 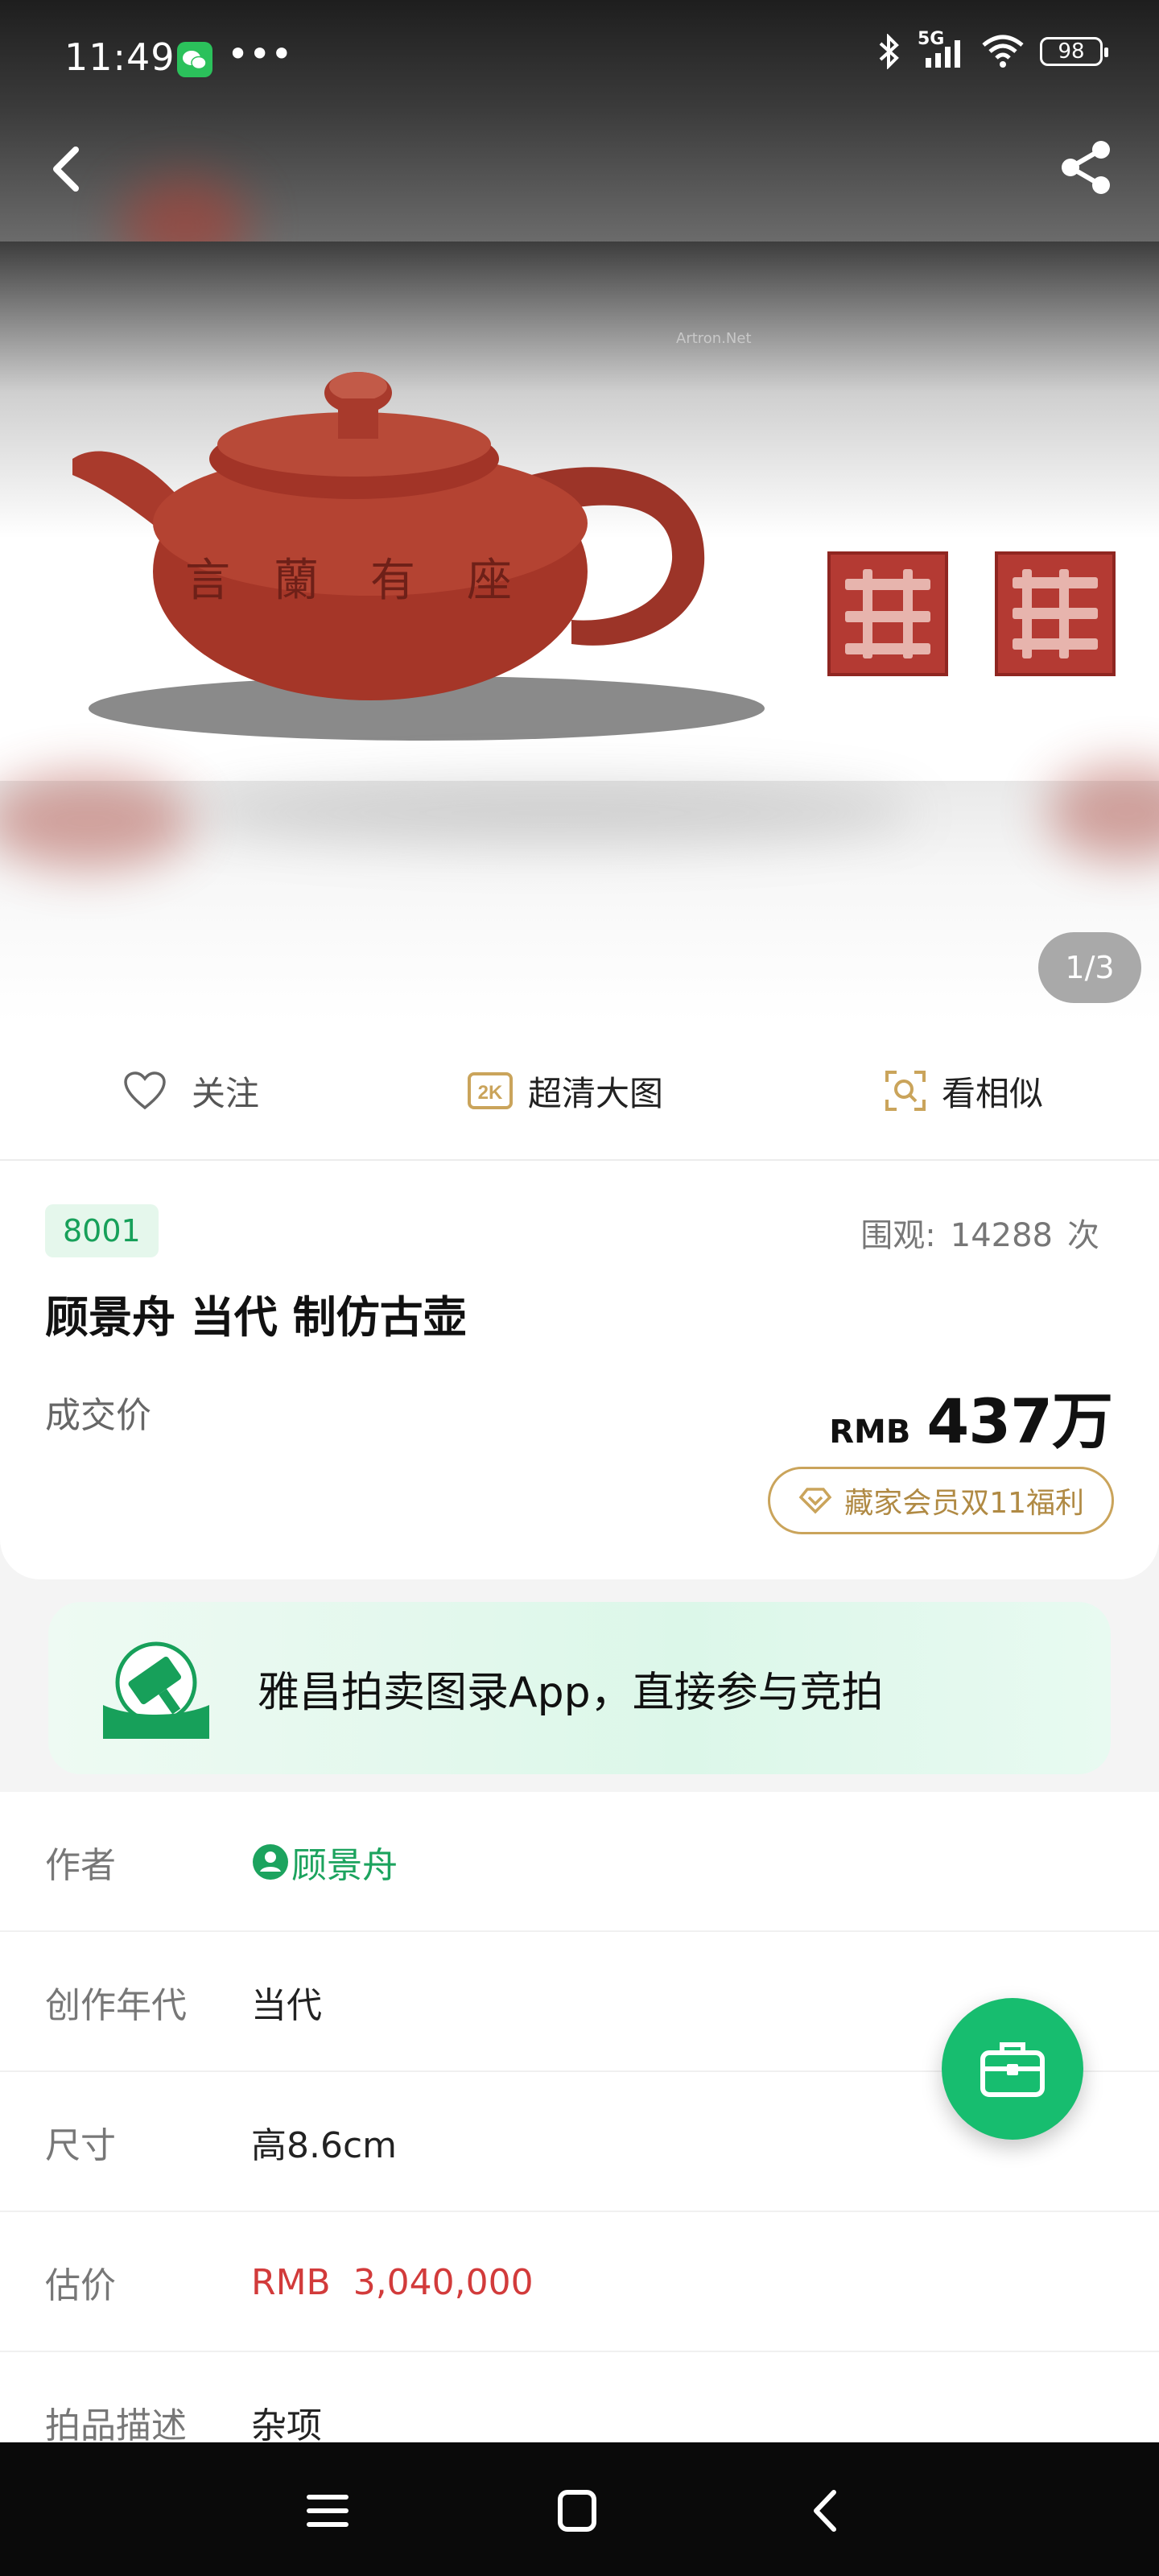 I want to click on view-count-value: 14288, so click(x=1002, y=1235).